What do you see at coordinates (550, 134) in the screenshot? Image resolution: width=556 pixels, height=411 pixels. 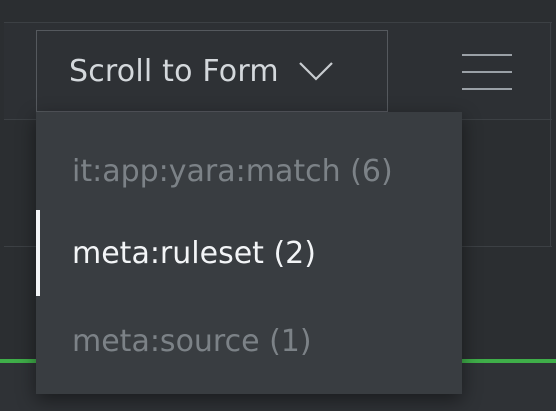 I see `panel-border` at bounding box center [550, 134].